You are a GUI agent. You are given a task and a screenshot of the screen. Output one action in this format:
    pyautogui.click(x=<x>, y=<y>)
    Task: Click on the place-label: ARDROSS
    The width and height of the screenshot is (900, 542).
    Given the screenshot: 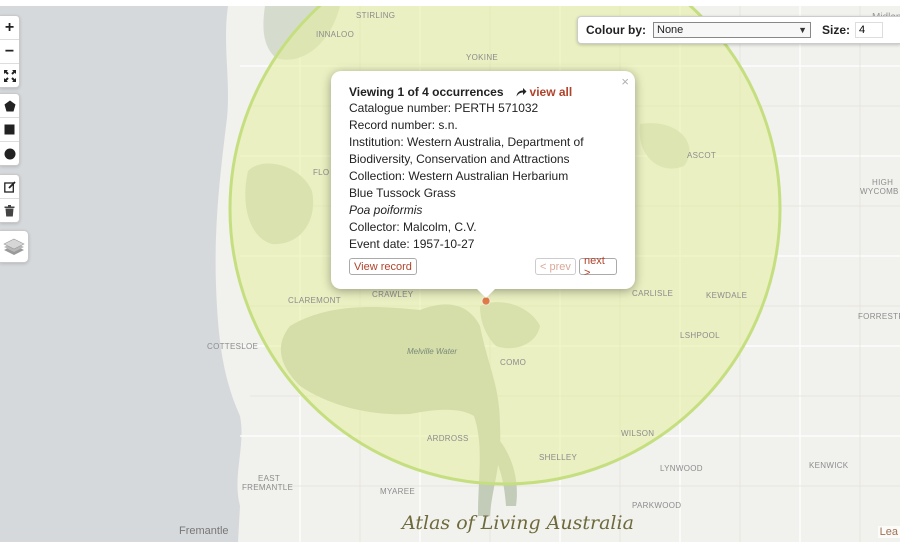 What is the action you would take?
    pyautogui.click(x=448, y=438)
    